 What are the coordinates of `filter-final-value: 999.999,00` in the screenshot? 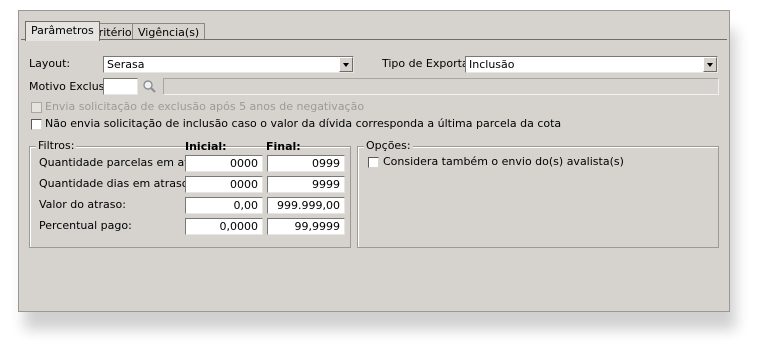 It's located at (308, 205).